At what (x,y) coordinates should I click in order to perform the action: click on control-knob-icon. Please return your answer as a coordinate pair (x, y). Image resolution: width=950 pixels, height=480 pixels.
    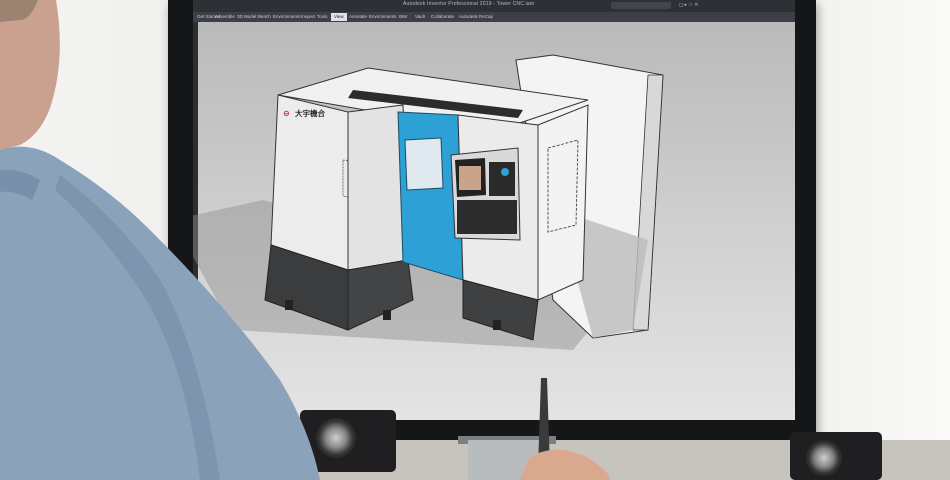
    Looking at the image, I should click on (505, 172).